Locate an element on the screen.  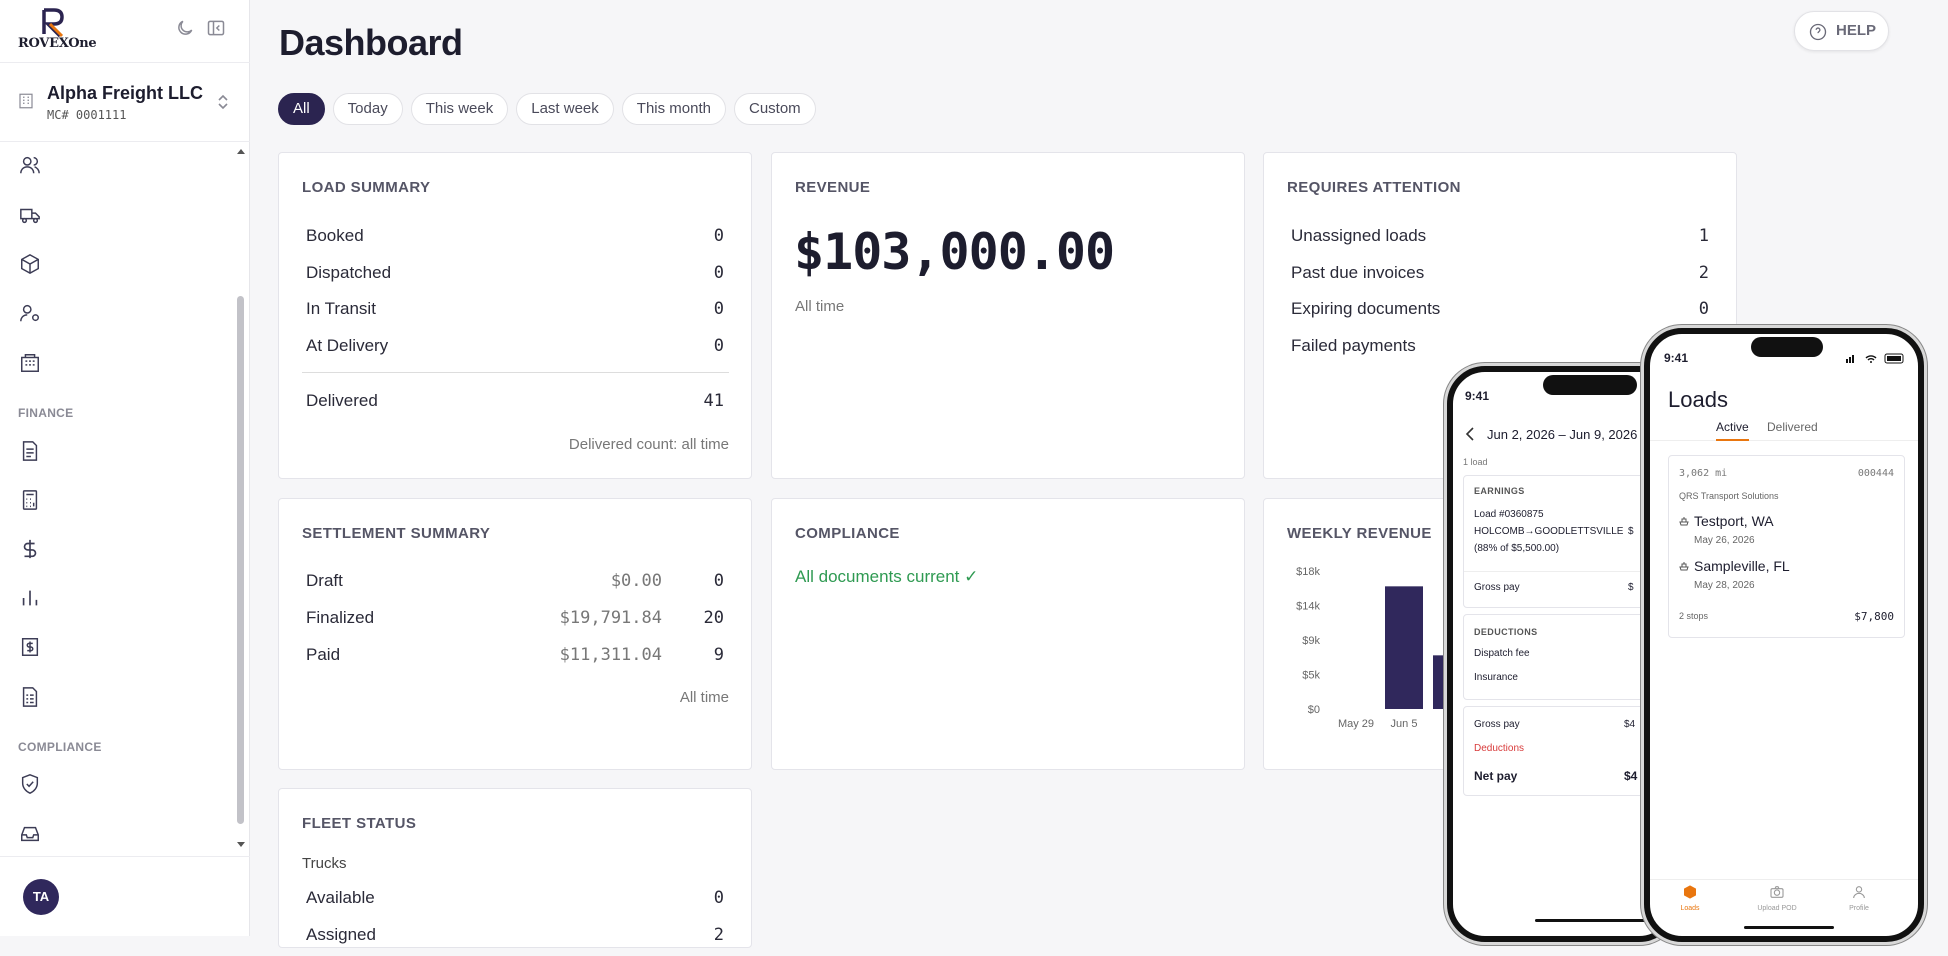
truck-icon is located at coordinates (30, 216).